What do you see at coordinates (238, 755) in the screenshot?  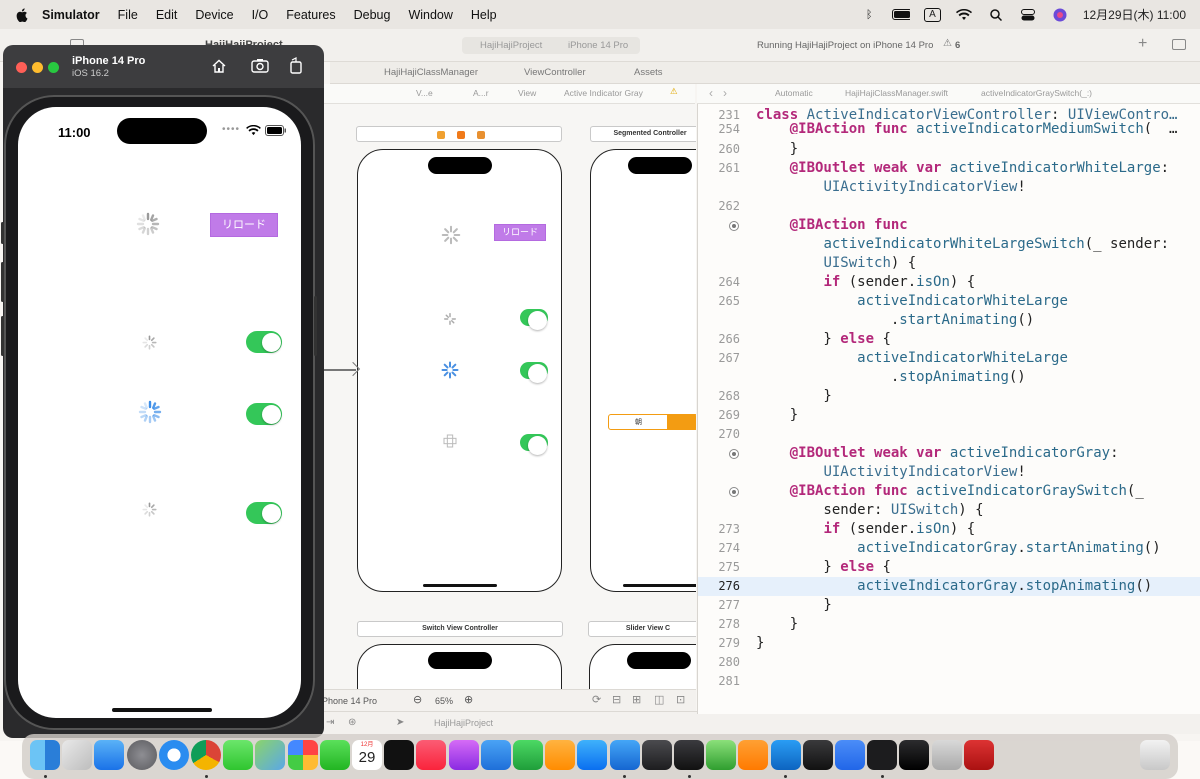 I see `dock-messages-icon` at bounding box center [238, 755].